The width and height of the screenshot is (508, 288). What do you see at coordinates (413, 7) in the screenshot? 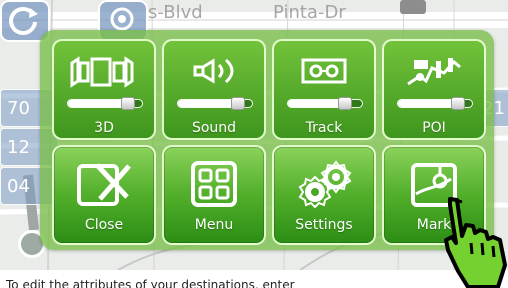
I see `map-marker` at bounding box center [413, 7].